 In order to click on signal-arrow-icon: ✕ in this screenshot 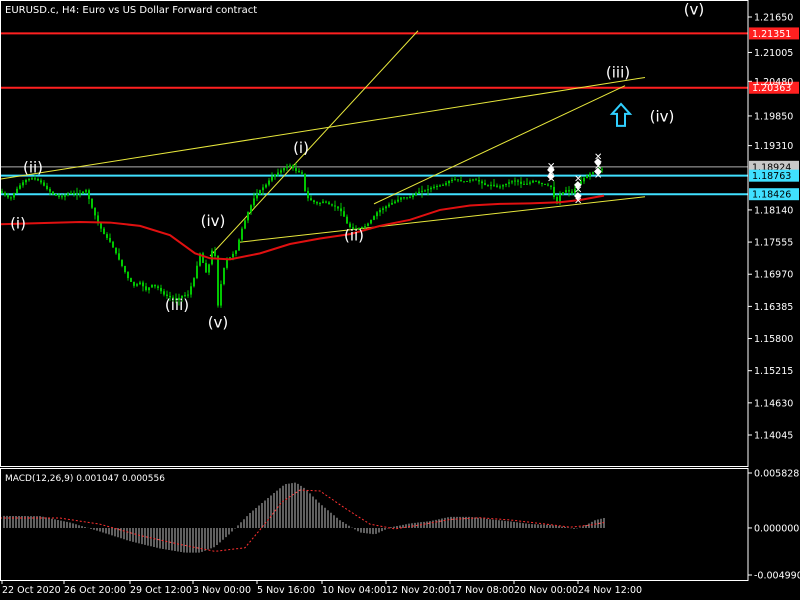, I will do `click(578, 201)`.